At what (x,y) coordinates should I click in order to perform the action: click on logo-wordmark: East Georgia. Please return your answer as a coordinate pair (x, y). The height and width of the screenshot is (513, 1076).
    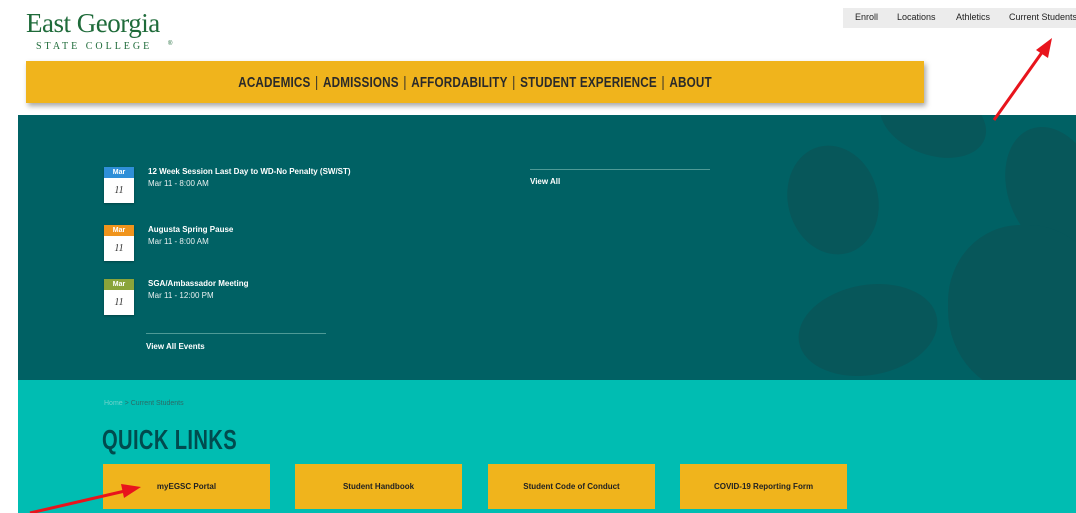
    Looking at the image, I should click on (93, 23).